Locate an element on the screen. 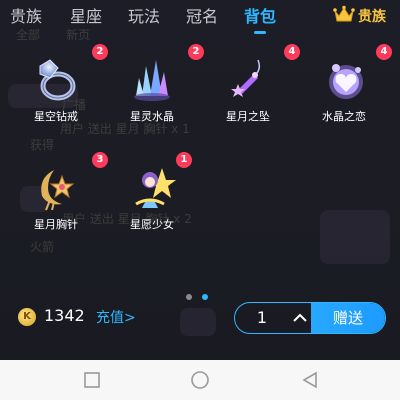  item-name: 水晶之恋 is located at coordinates (344, 116).